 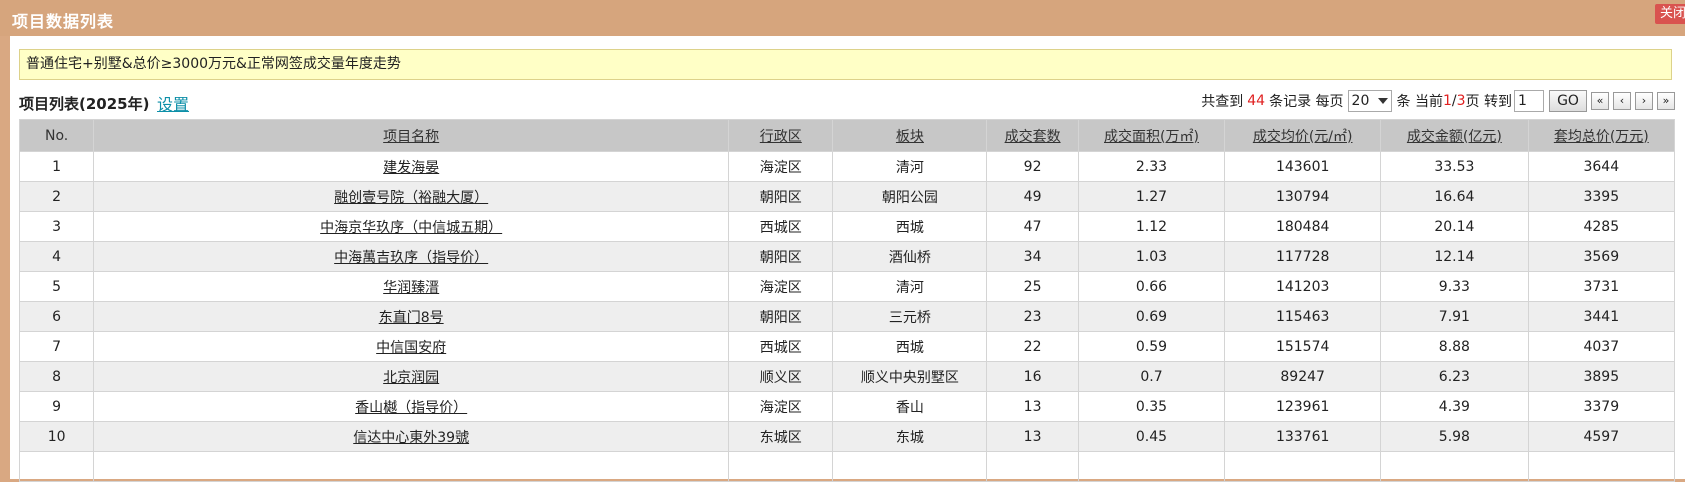 What do you see at coordinates (411, 256) in the screenshot?
I see `cell-project-name: 中海萬吉玖序（指导价）` at bounding box center [411, 256].